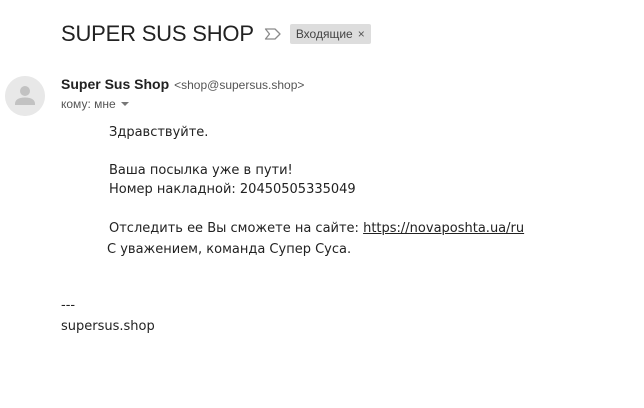 This screenshot has width=644, height=408. Describe the element at coordinates (229, 249) in the screenshot. I see `regards-line: С уважением, команда Супер Суса.` at that location.